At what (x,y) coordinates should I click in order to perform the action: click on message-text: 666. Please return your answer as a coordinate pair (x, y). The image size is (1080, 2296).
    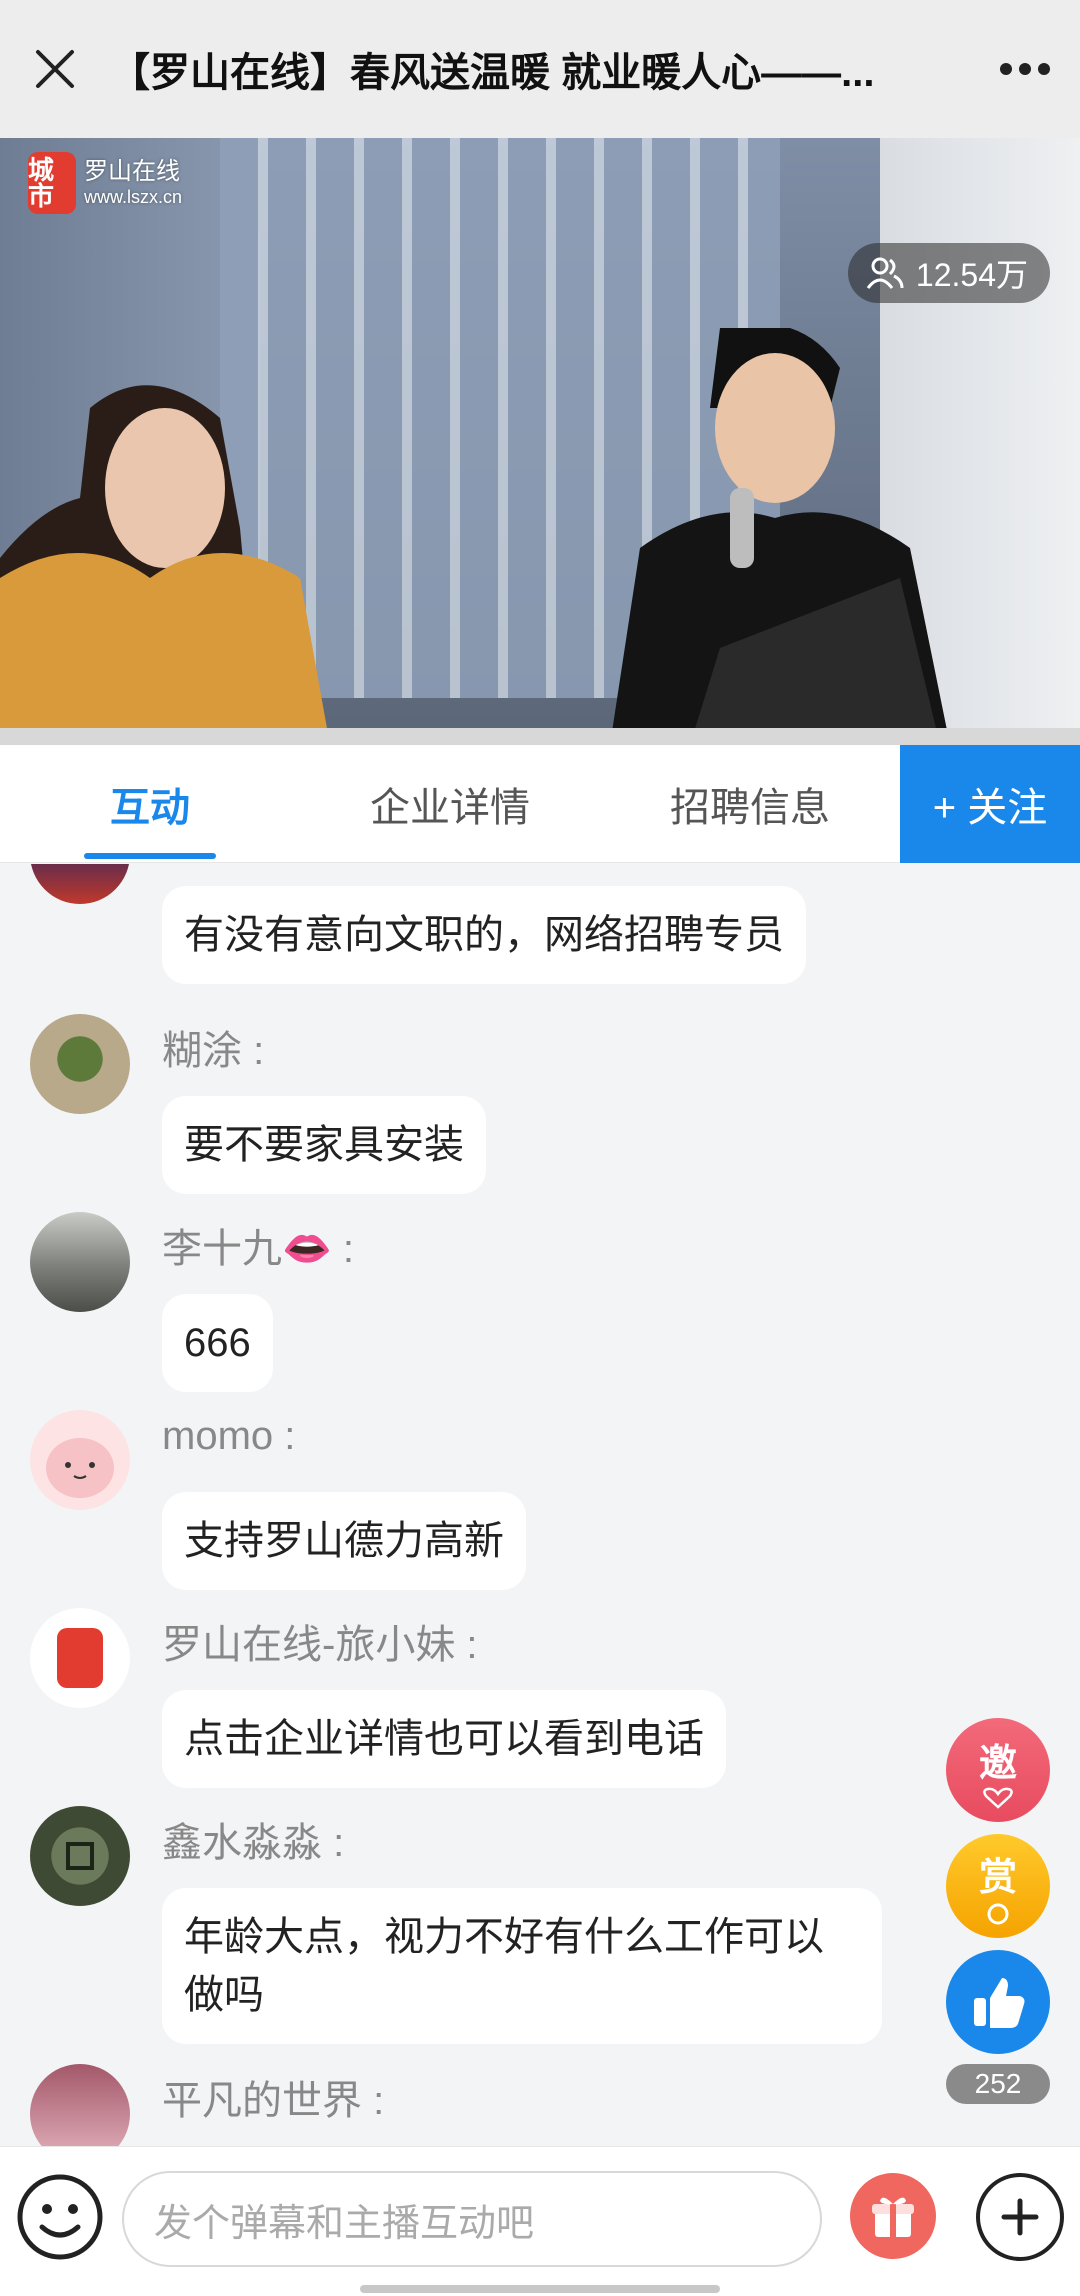
    Looking at the image, I should click on (217, 1343).